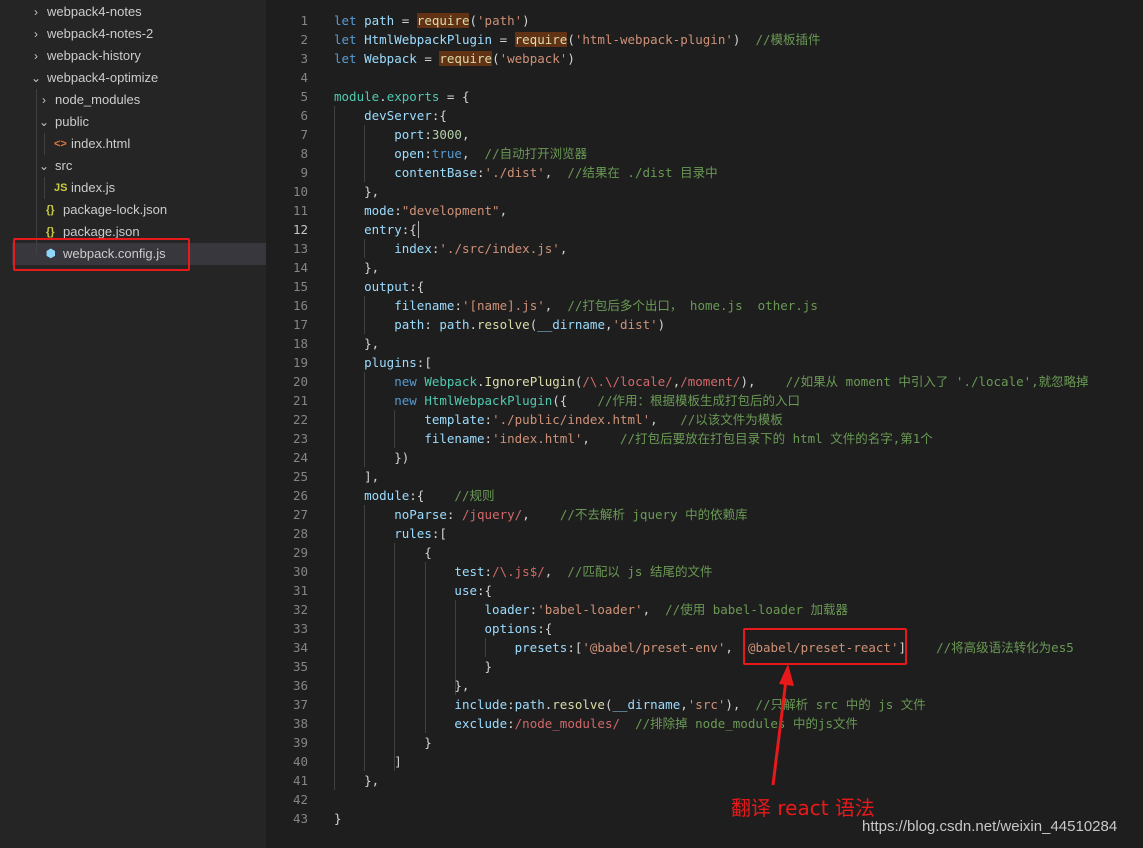 Image resolution: width=1143 pixels, height=848 pixels. Describe the element at coordinates (990, 826) in the screenshot. I see `watermark: https://blog.csdn.net/weixin_44510284` at that location.